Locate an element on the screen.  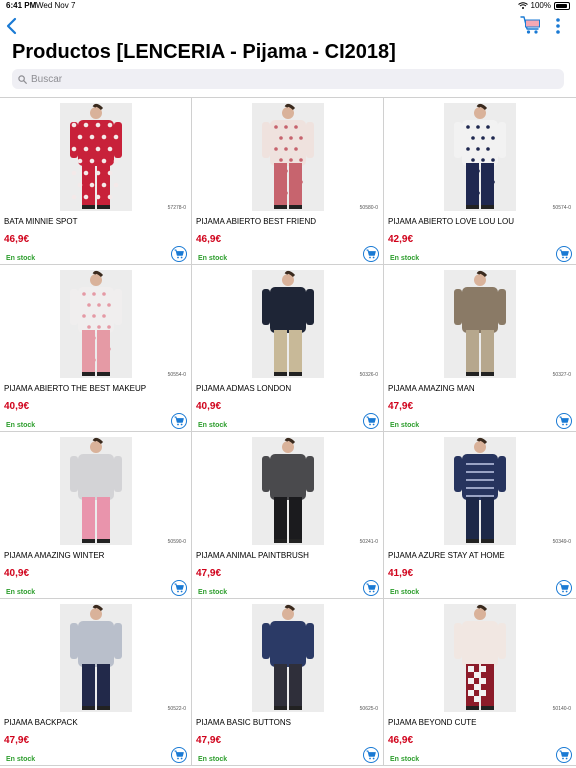
status-date: Wed Nov 7 is located at coordinates (56, 5).